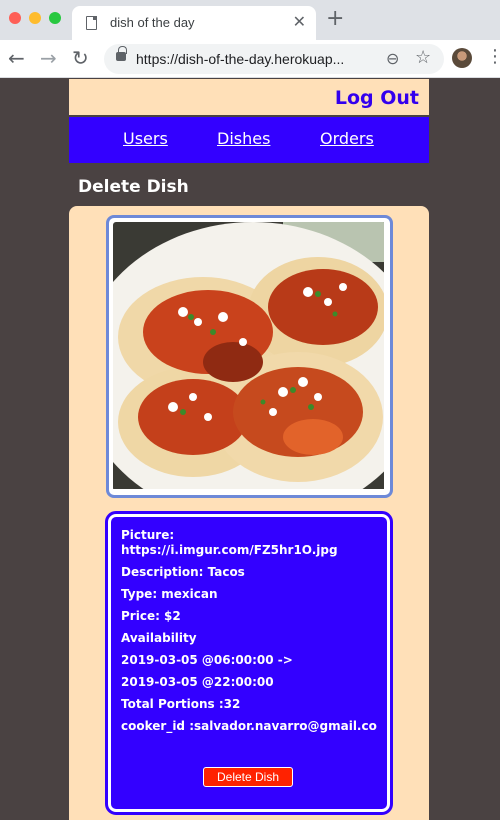  What do you see at coordinates (80, 58) in the screenshot?
I see `reload-icon: ↻` at bounding box center [80, 58].